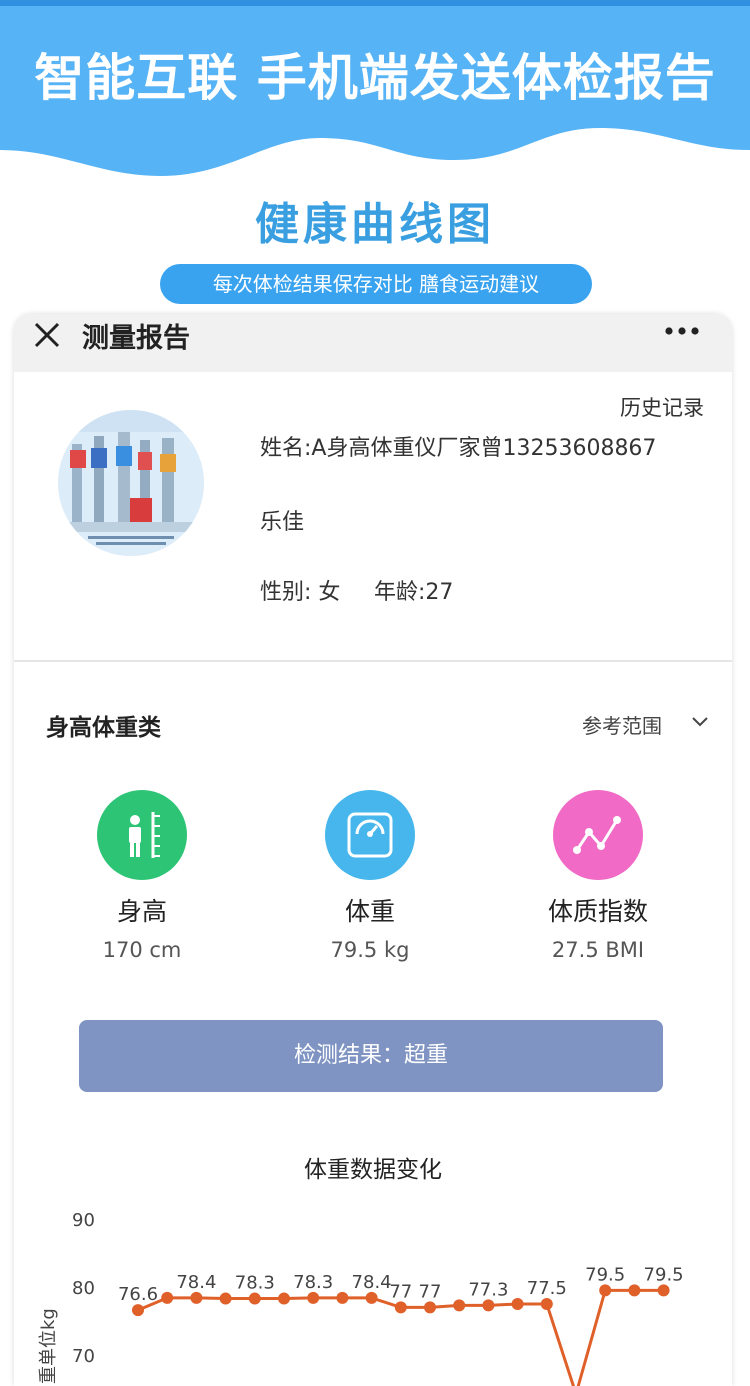 Image resolution: width=750 pixels, height=1386 pixels. I want to click on avatar-machines-image, so click(131, 483).